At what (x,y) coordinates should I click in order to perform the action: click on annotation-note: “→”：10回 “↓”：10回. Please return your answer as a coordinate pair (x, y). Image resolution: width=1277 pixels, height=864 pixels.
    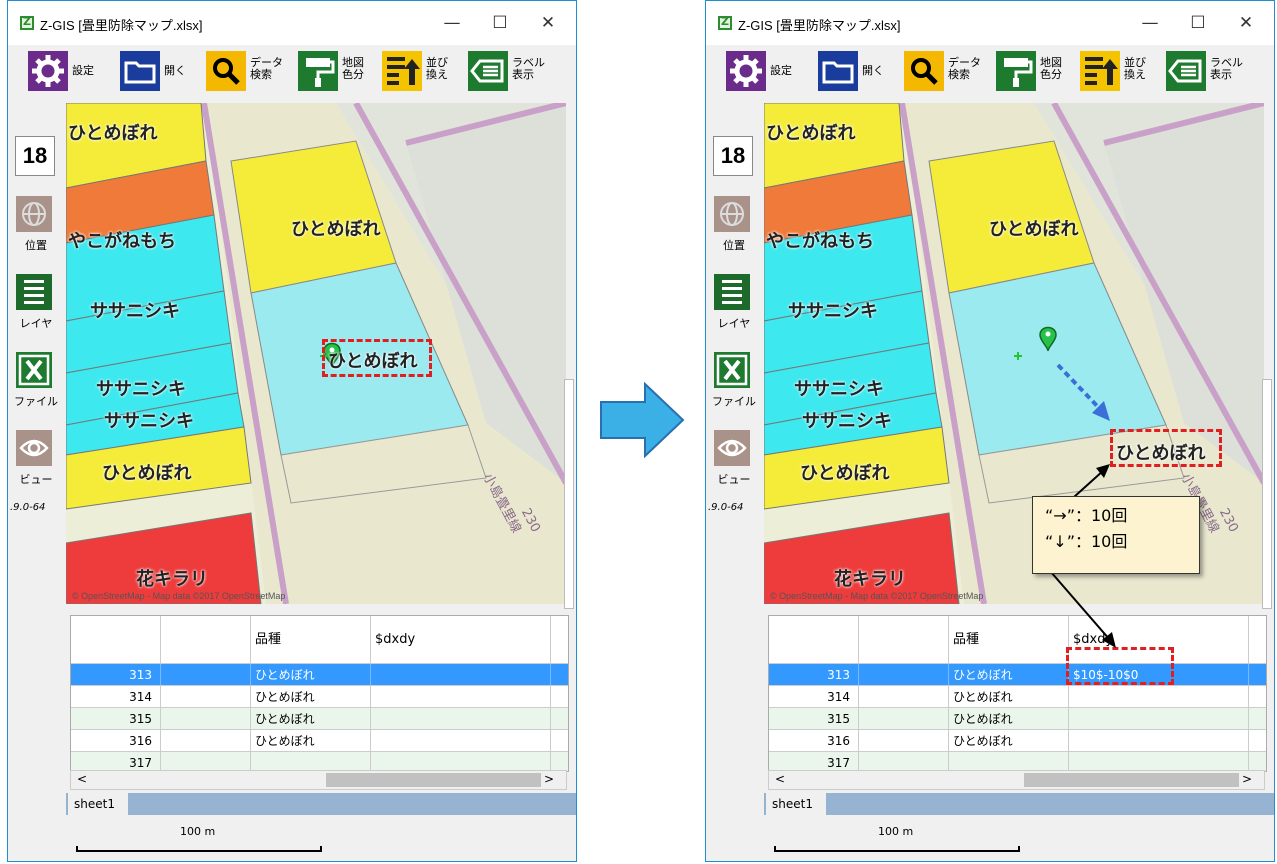
    Looking at the image, I should click on (1116, 535).